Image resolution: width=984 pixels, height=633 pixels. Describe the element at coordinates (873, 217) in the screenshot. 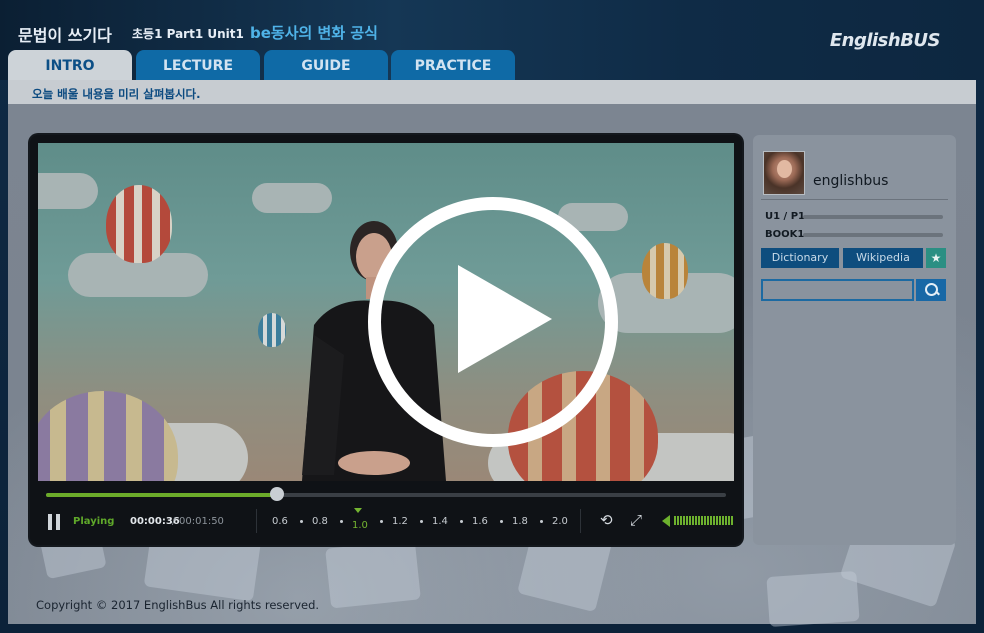

I see `unit-progress-bar` at that location.